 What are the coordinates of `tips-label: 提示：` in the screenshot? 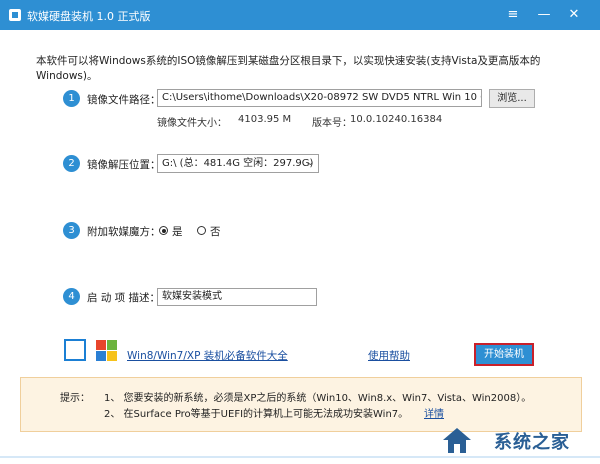 It's located at (75, 398).